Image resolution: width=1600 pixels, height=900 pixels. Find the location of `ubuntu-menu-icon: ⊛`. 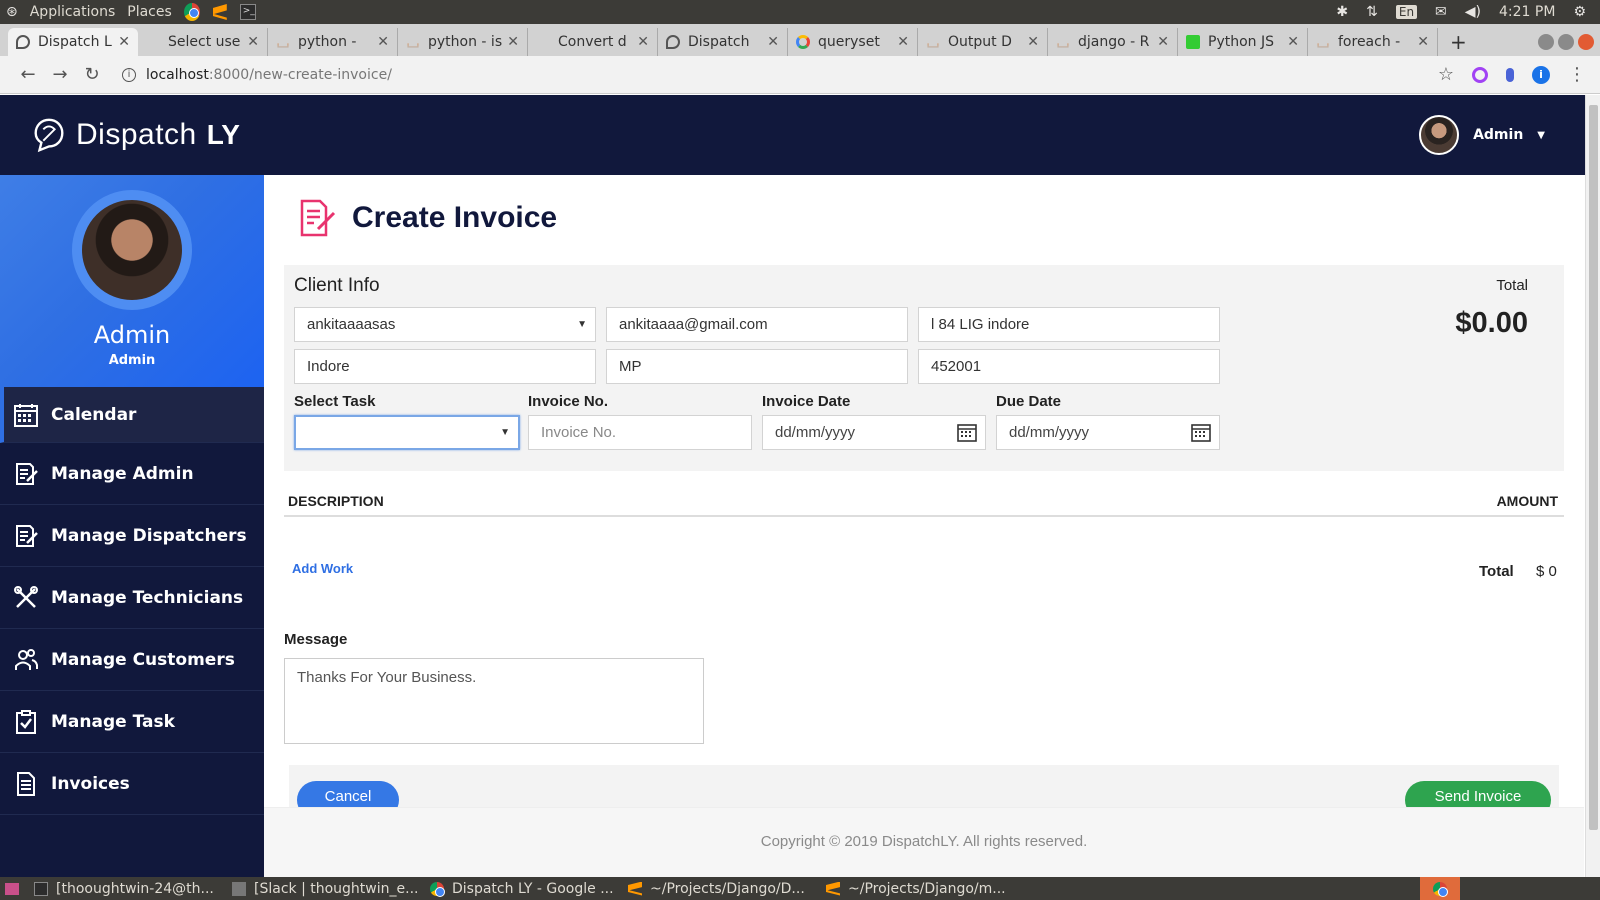

ubuntu-menu-icon: ⊛ is located at coordinates (12, 12).